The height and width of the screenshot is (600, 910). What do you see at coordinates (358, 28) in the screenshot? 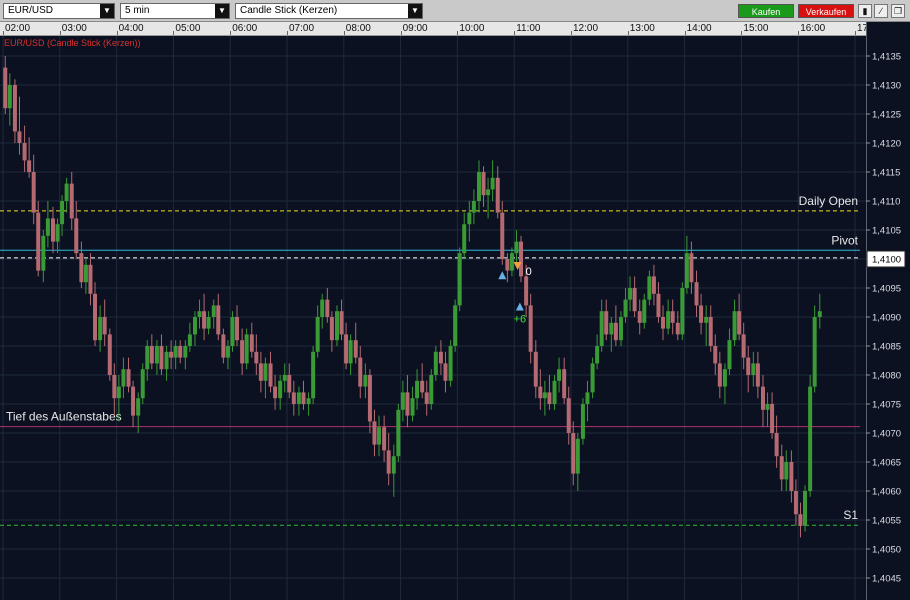
I see `time-axis-label: 08:00` at bounding box center [358, 28].